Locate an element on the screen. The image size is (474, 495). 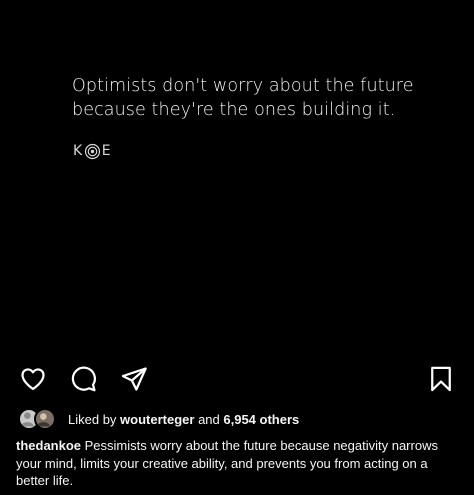
save-button is located at coordinates (441, 379).